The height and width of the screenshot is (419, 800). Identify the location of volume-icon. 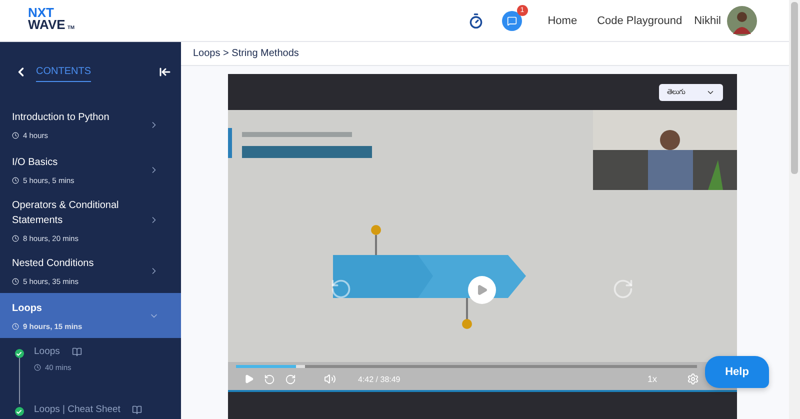
(330, 379).